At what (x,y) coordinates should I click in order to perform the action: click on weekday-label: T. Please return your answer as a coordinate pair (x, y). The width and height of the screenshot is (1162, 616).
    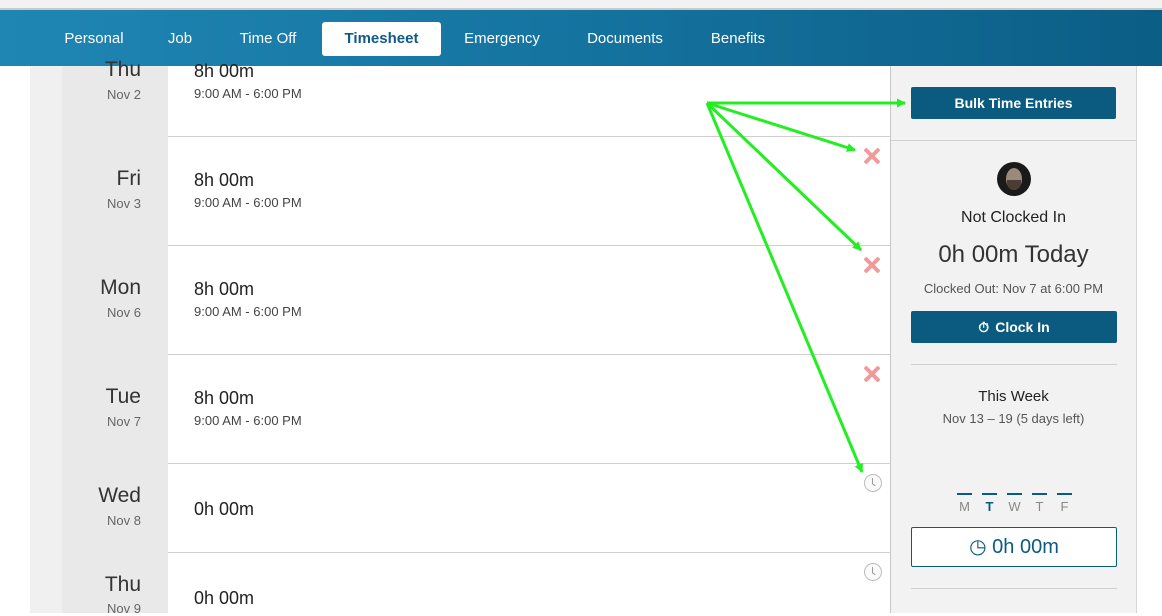
    Looking at the image, I should click on (1039, 506).